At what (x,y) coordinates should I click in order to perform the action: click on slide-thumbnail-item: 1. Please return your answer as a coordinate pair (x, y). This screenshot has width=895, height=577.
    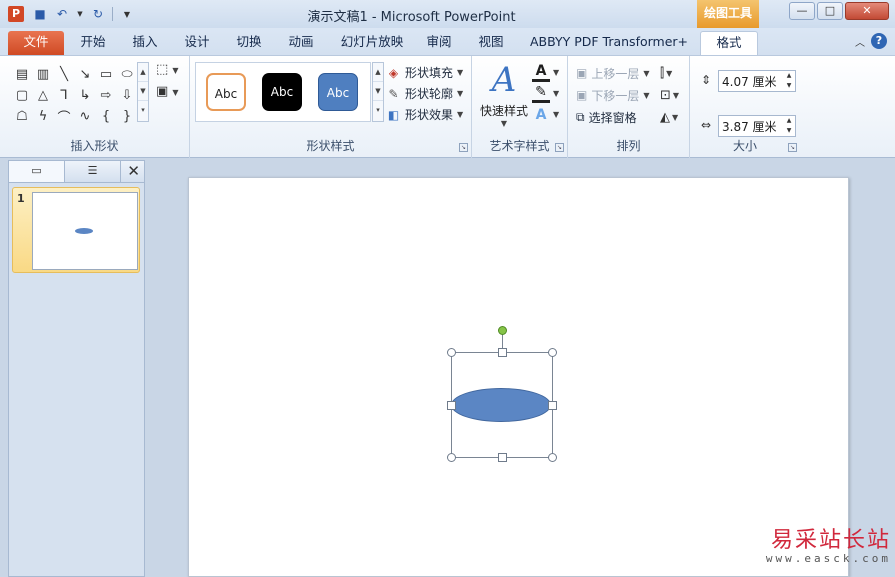
    Looking at the image, I should click on (76, 230).